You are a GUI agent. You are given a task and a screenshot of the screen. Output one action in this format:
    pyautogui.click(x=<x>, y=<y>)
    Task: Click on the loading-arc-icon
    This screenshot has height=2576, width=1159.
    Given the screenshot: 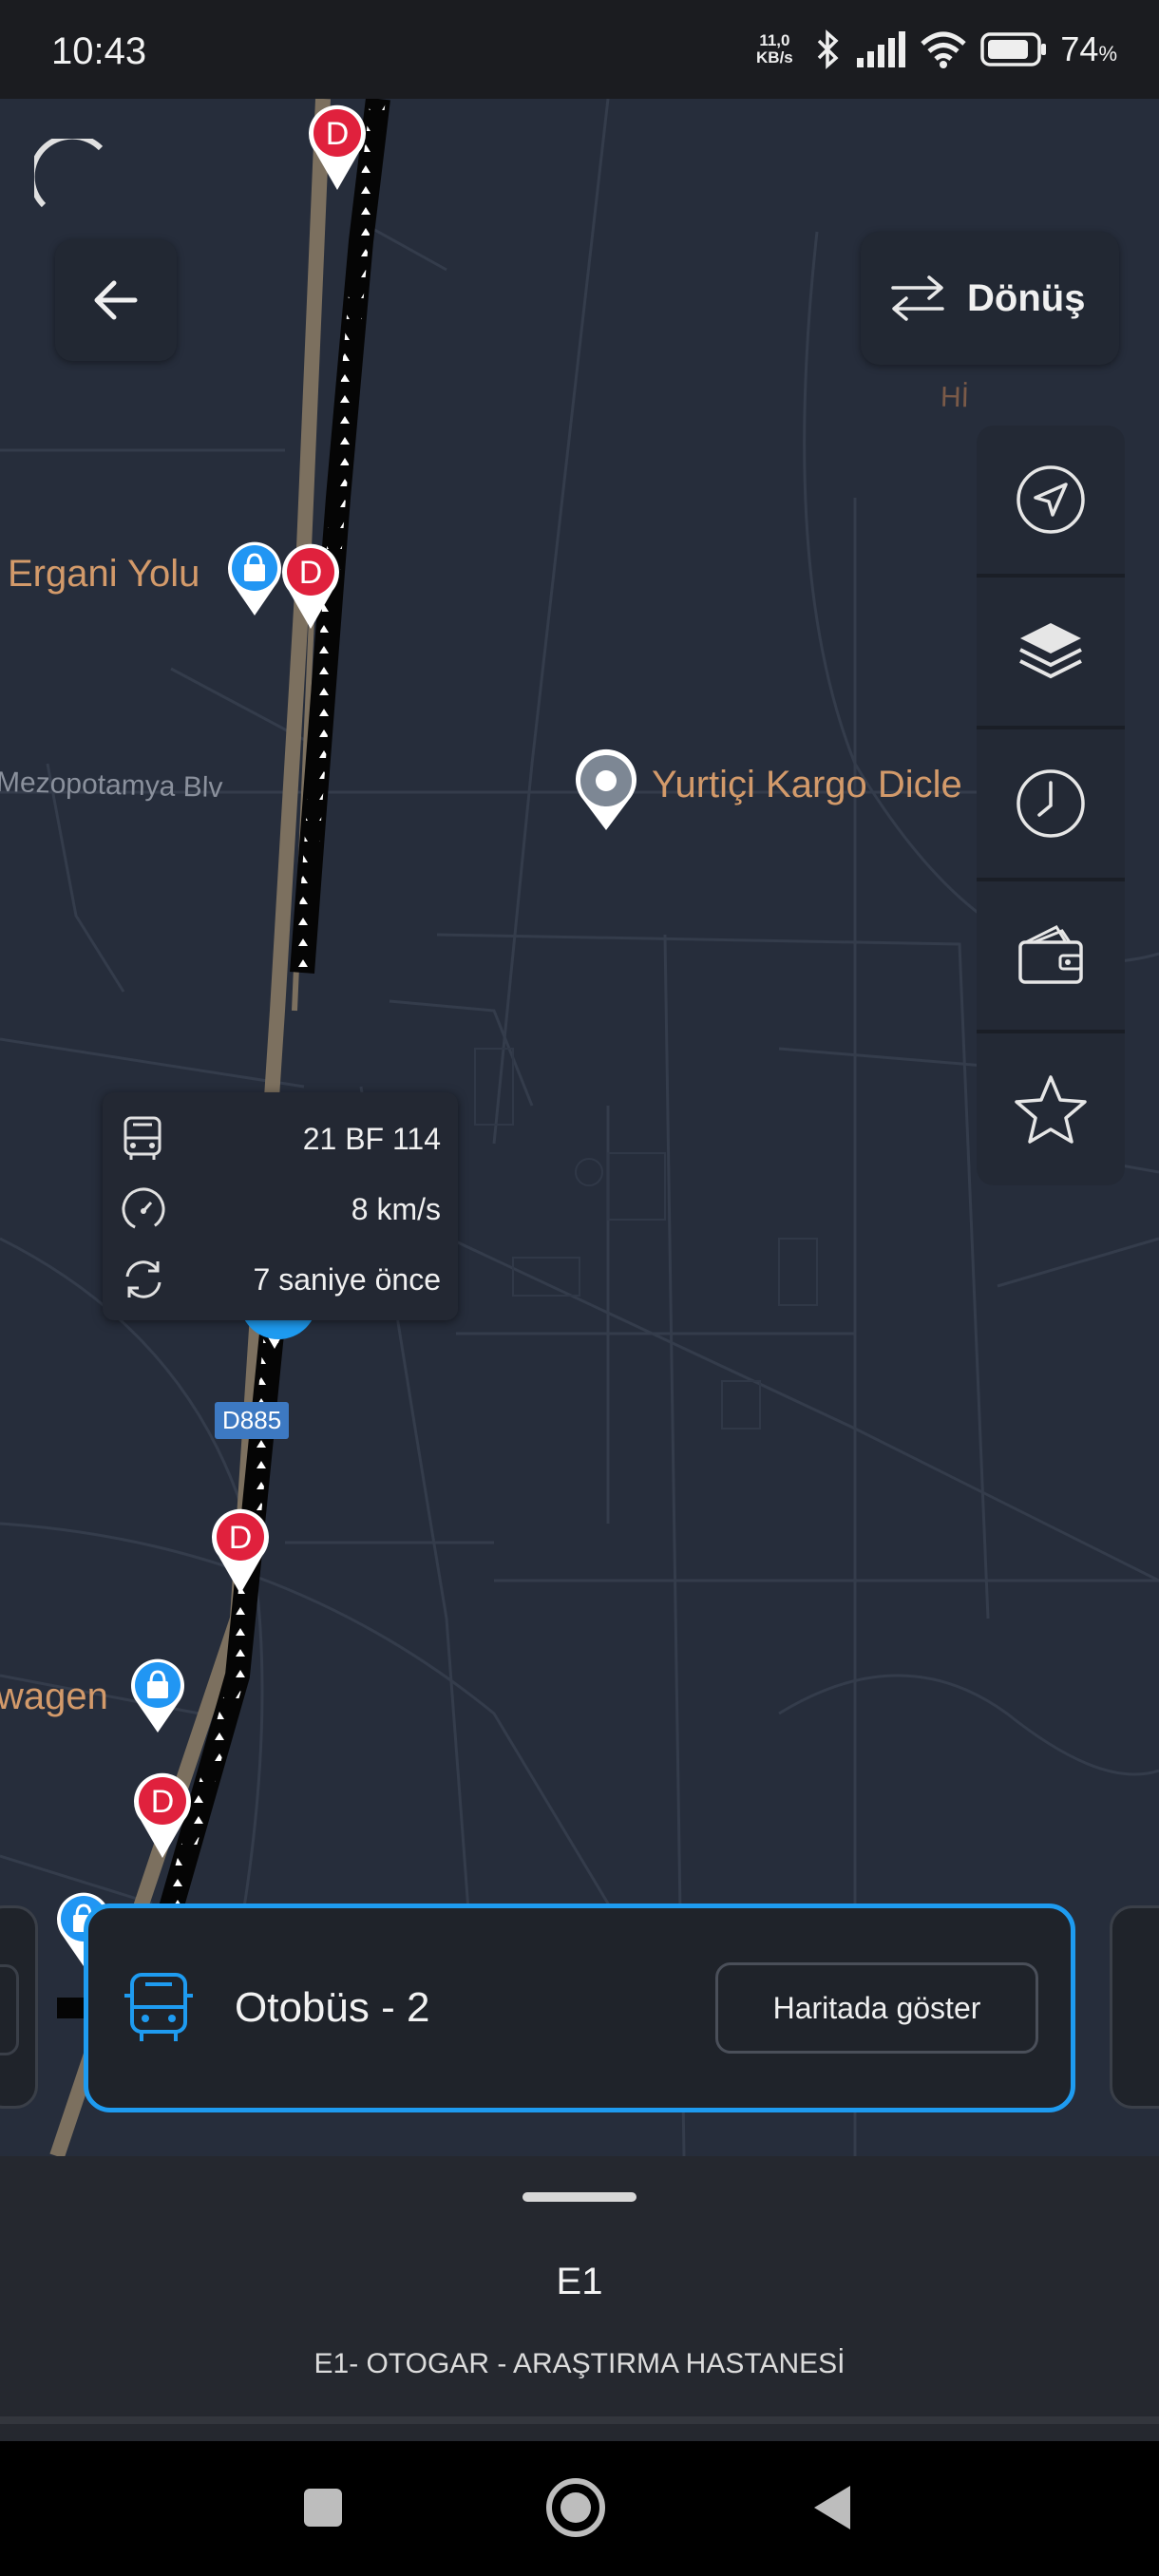 What is the action you would take?
    pyautogui.click(x=69, y=173)
    